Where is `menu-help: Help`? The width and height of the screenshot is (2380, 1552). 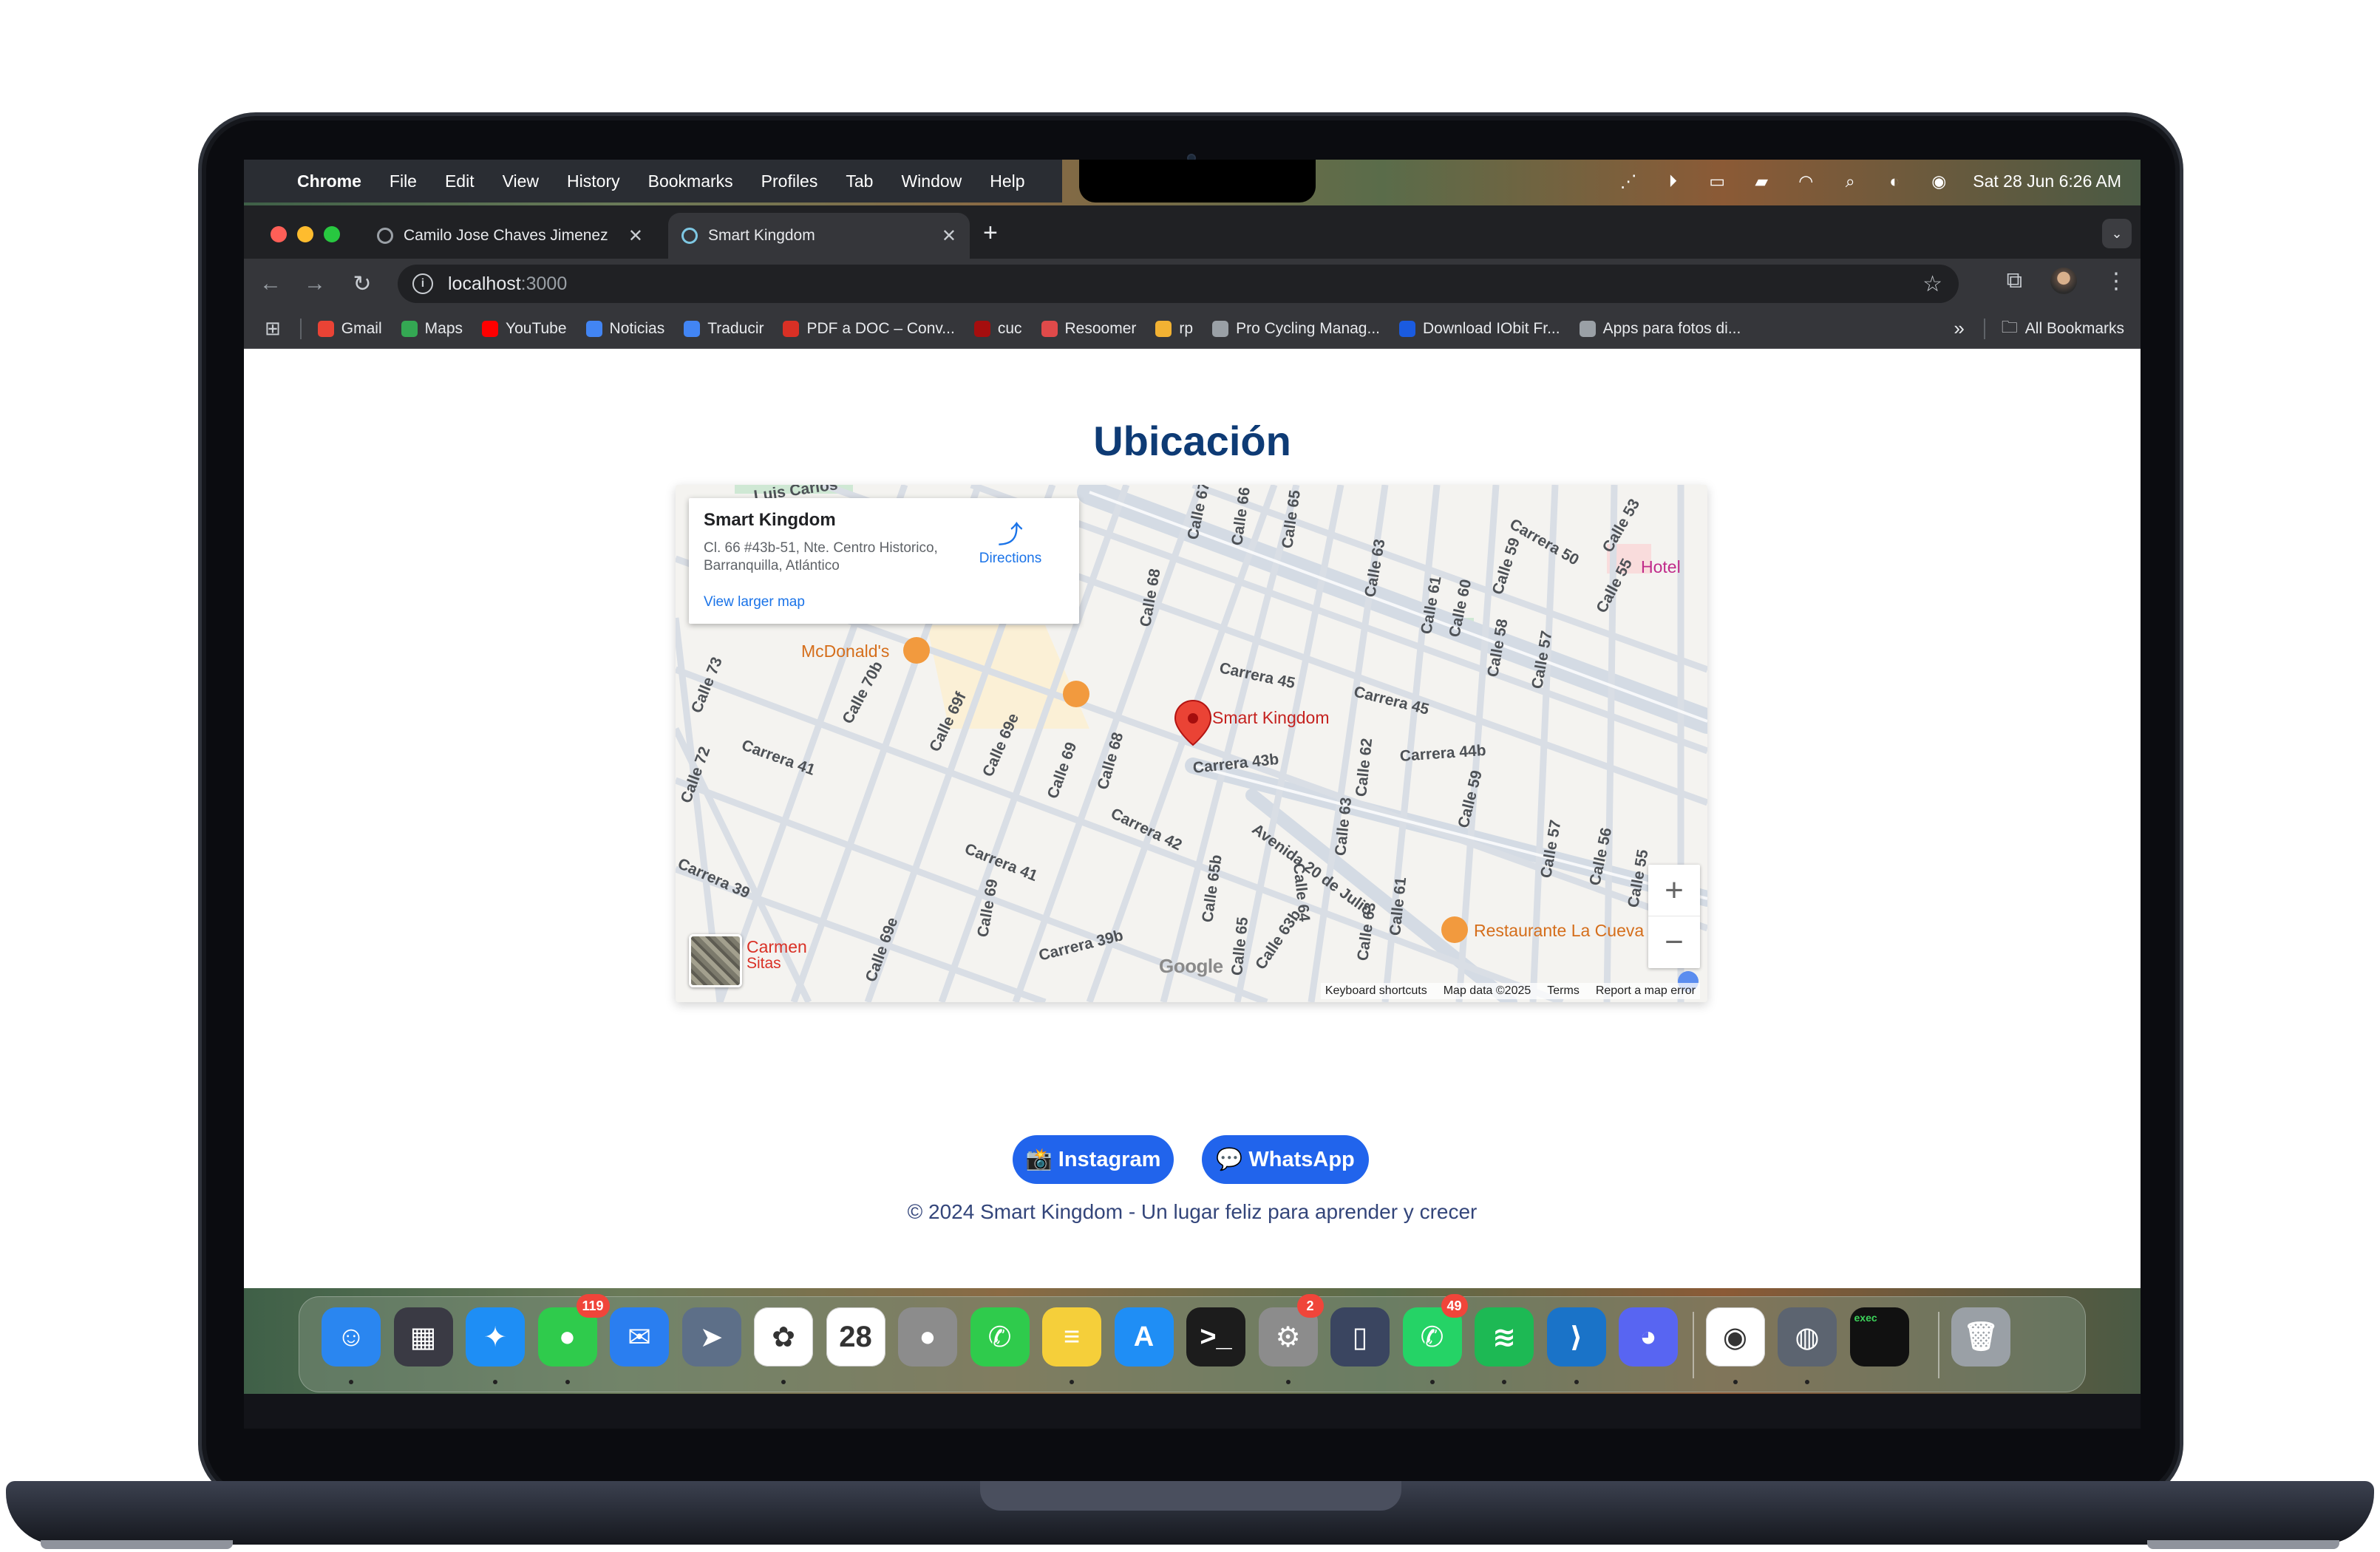 menu-help: Help is located at coordinates (1007, 181).